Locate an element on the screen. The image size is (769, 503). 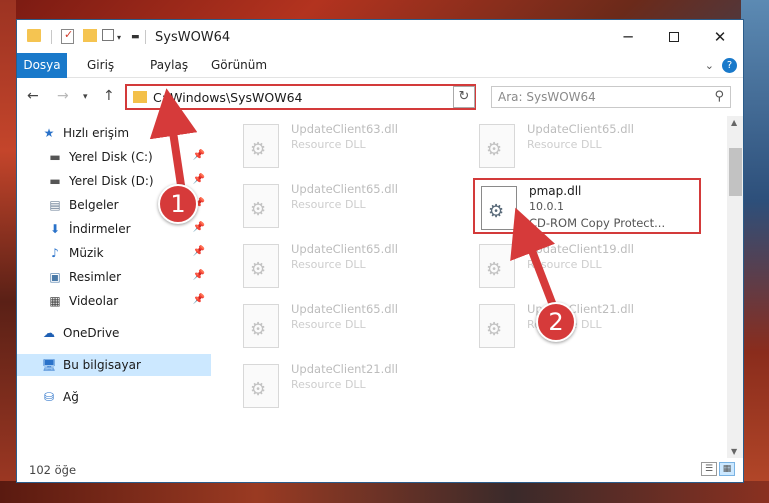
pictures-icon: ▣ is located at coordinates (55, 277).